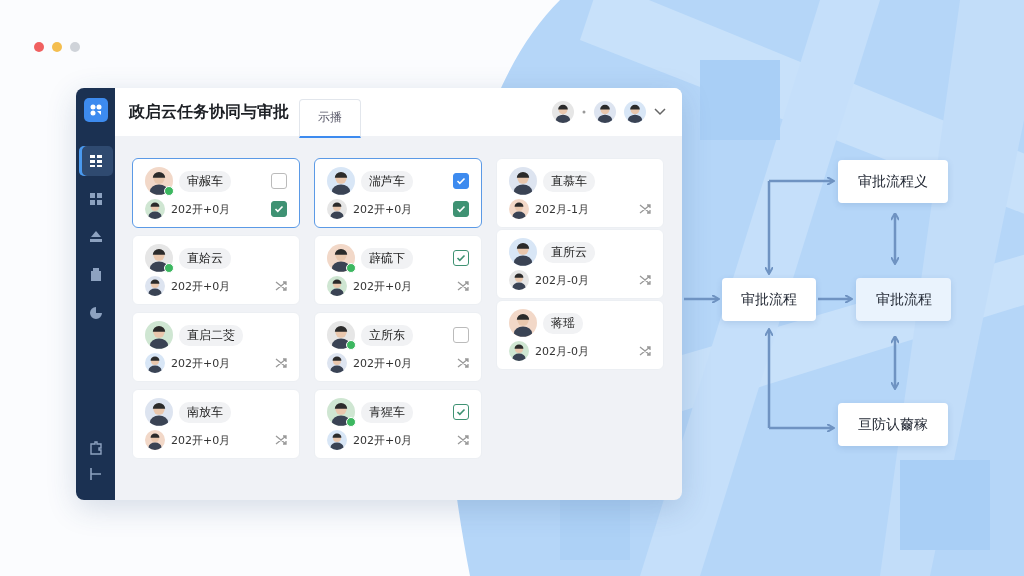 This screenshot has height=576, width=1024. I want to click on list-icon, so click(95, 161).